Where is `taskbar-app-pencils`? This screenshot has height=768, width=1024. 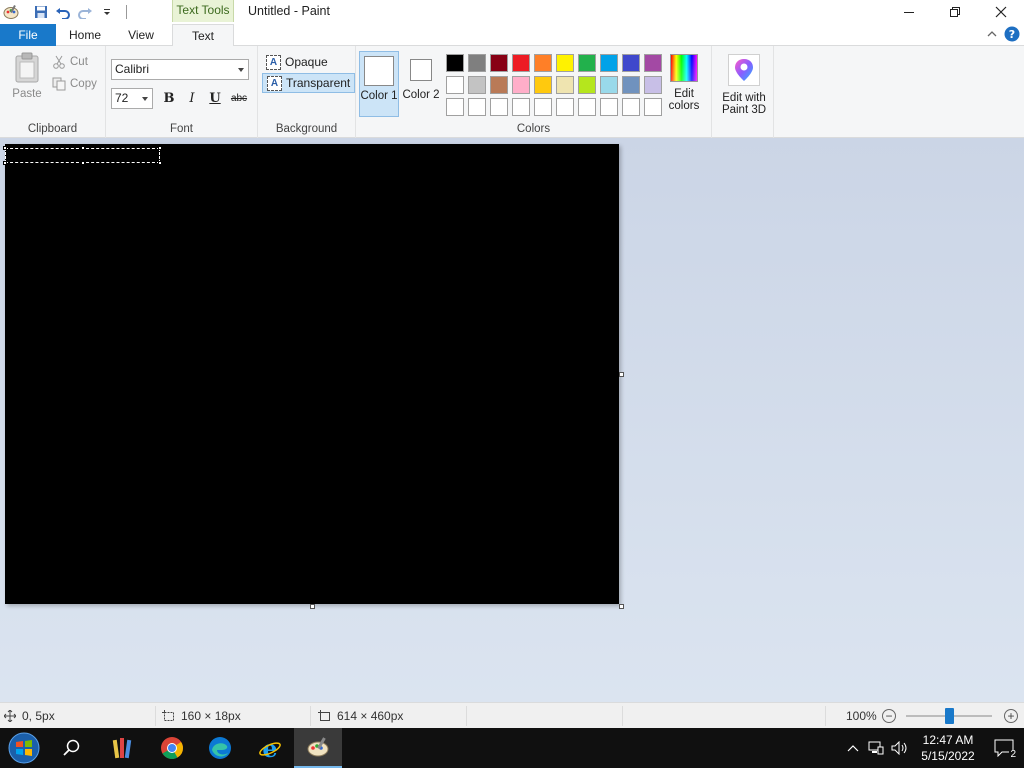 taskbar-app-pencils is located at coordinates (122, 748).